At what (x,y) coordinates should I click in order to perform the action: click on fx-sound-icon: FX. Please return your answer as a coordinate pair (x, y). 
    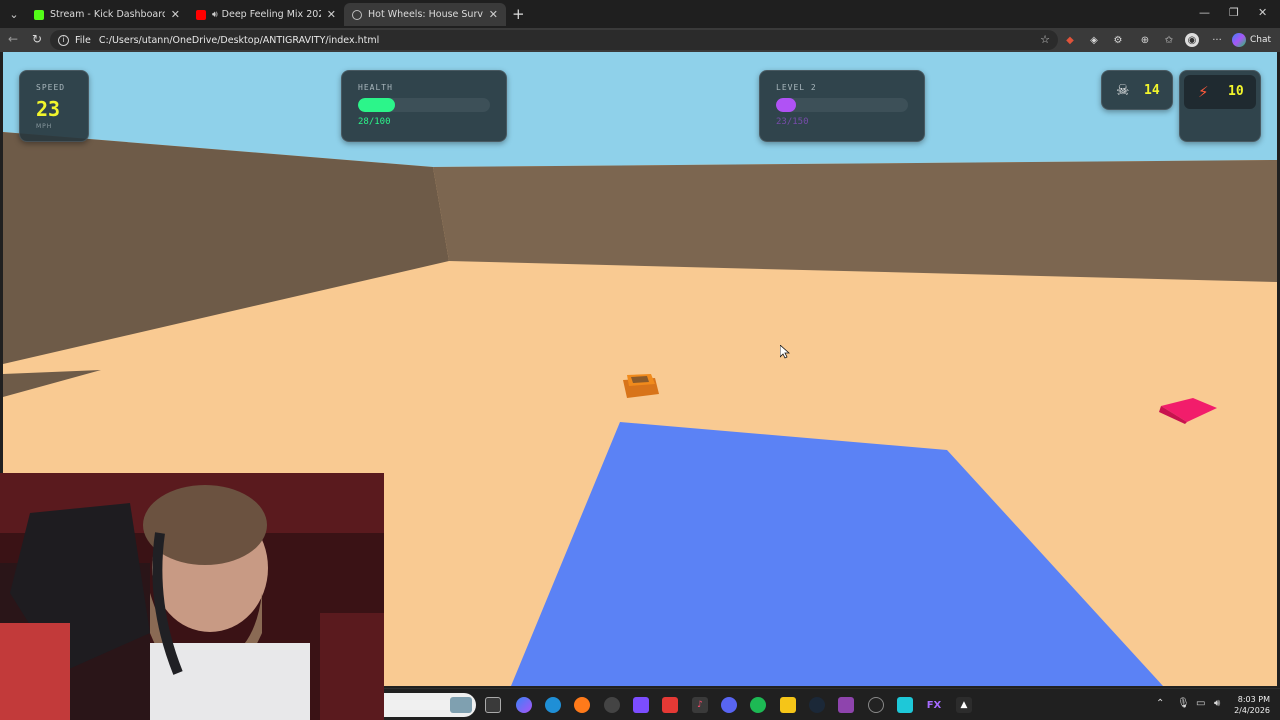
    Looking at the image, I should click on (934, 705).